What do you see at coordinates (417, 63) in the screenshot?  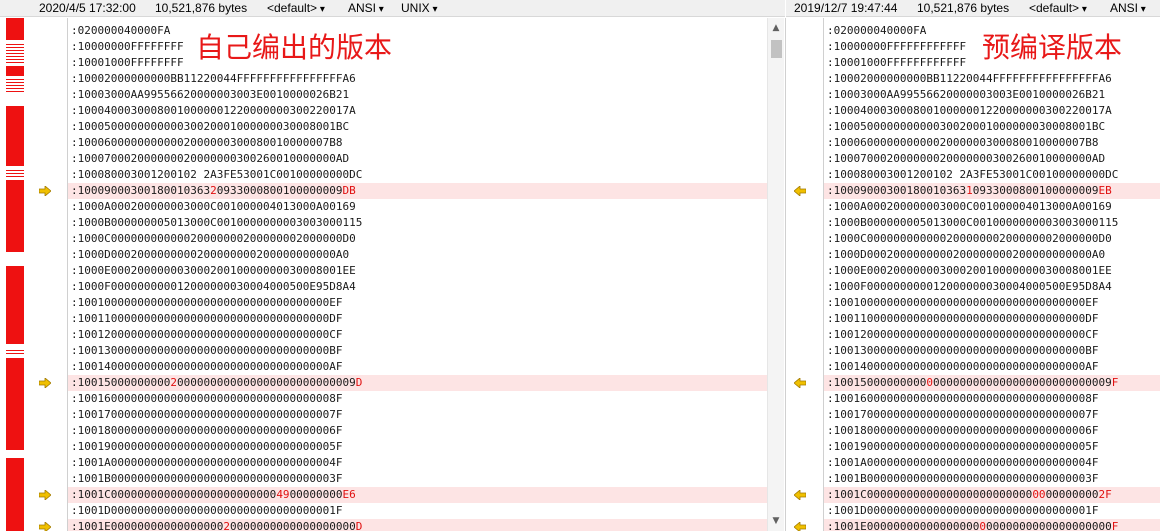 I see `code-line: :10001000FFFFFFFF` at bounding box center [417, 63].